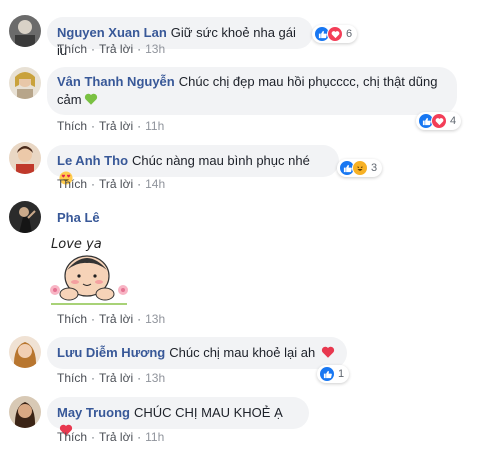  I want to click on comment-text: CHÚC CHỊ MAU KHOẺ Ạ, so click(208, 412).